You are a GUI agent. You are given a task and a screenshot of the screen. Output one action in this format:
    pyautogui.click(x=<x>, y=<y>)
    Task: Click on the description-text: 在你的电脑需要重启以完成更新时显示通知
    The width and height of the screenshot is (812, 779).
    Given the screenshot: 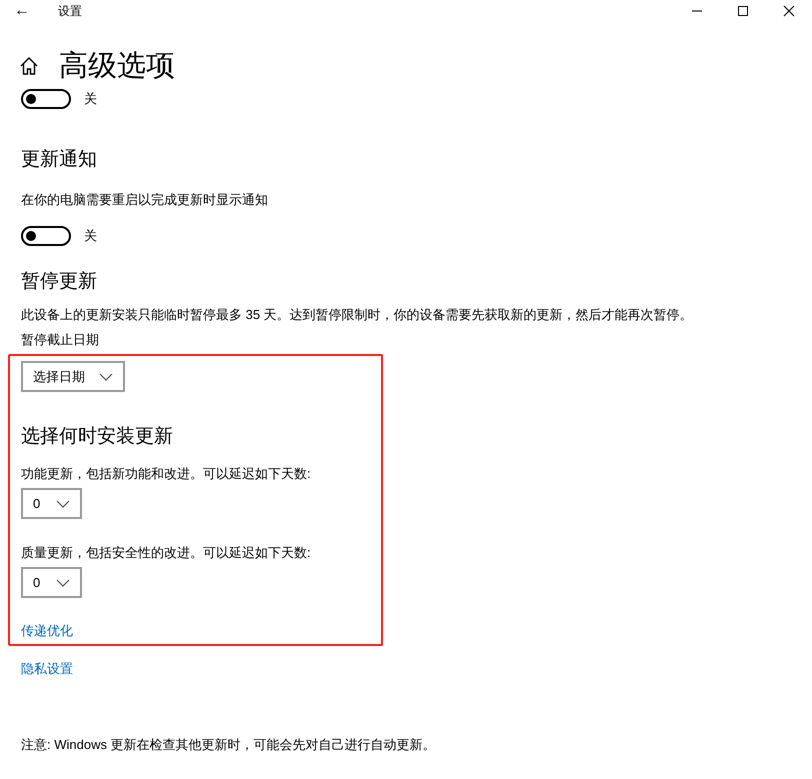 What is the action you would take?
    pyautogui.click(x=145, y=200)
    